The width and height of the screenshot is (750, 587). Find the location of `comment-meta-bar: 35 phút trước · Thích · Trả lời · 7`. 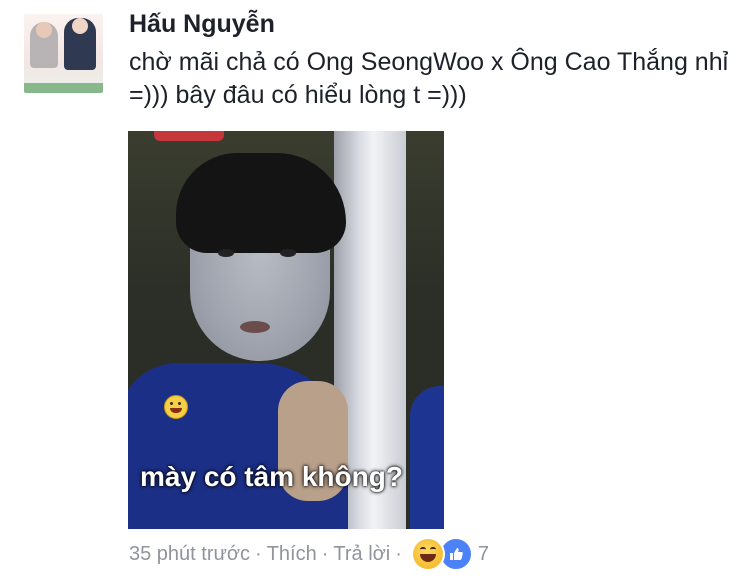

comment-meta-bar: 35 phút trước · Thích · Trả lời · 7 is located at coordinates (309, 554).